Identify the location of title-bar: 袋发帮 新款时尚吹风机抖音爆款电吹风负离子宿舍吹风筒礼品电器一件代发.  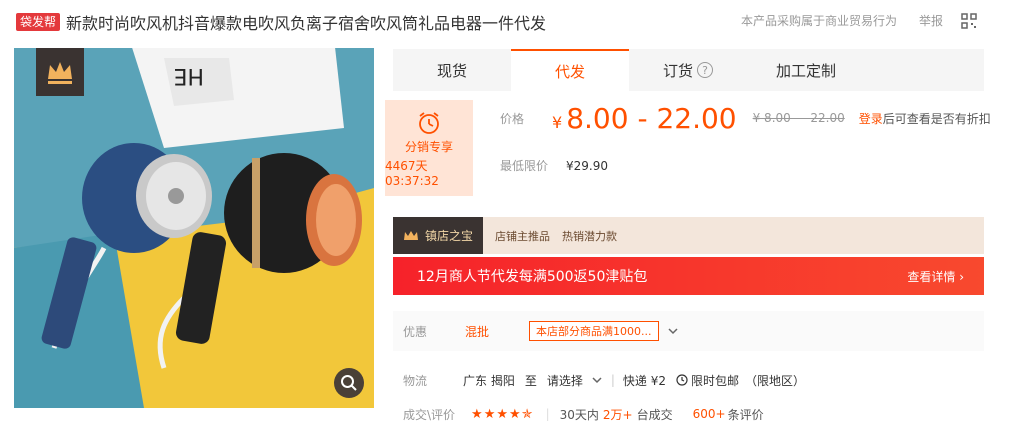
(281, 22).